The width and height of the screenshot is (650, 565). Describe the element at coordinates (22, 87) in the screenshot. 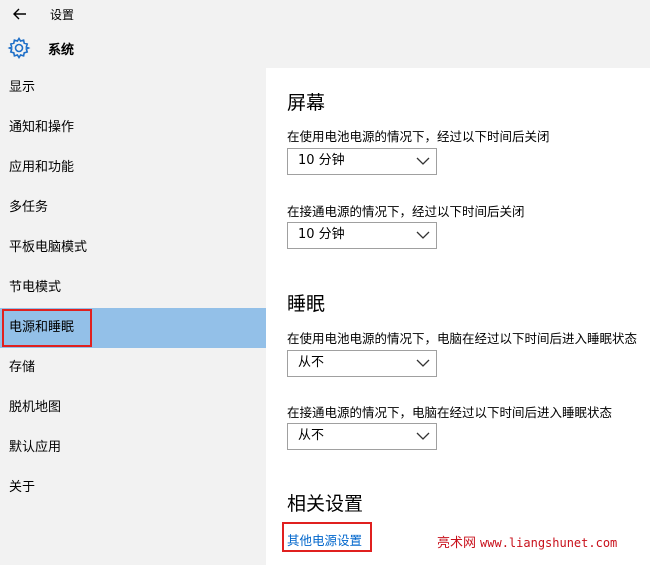

I see `sidebar-item-label: 显示` at that location.